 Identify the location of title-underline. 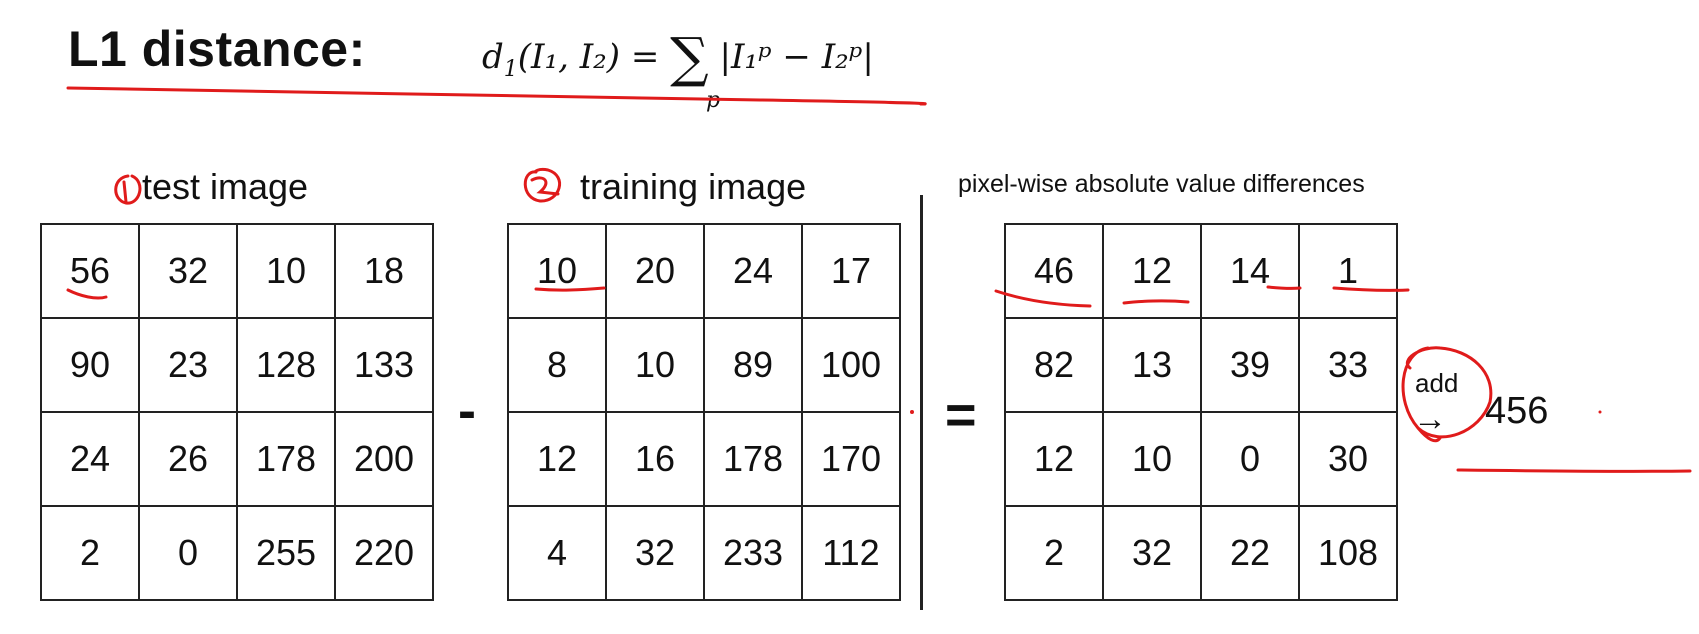
(496, 96).